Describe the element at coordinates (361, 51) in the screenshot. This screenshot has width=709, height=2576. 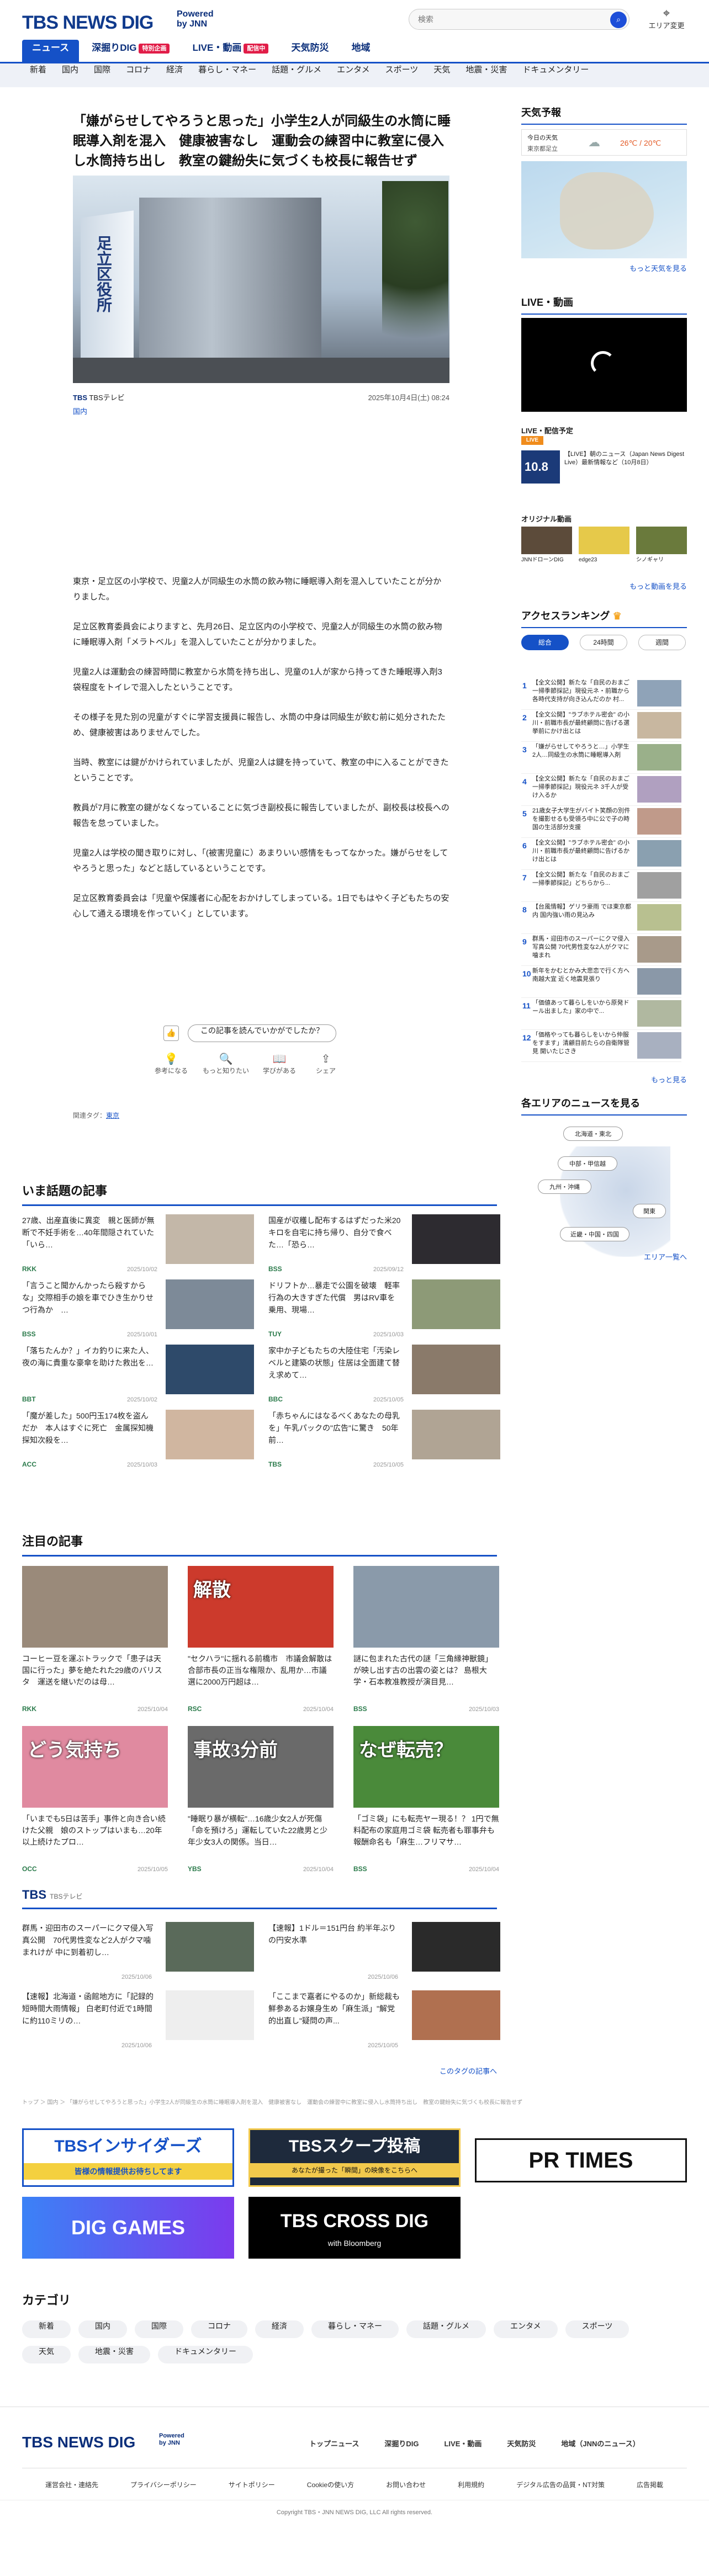
I see `tab-local: 地域` at that location.